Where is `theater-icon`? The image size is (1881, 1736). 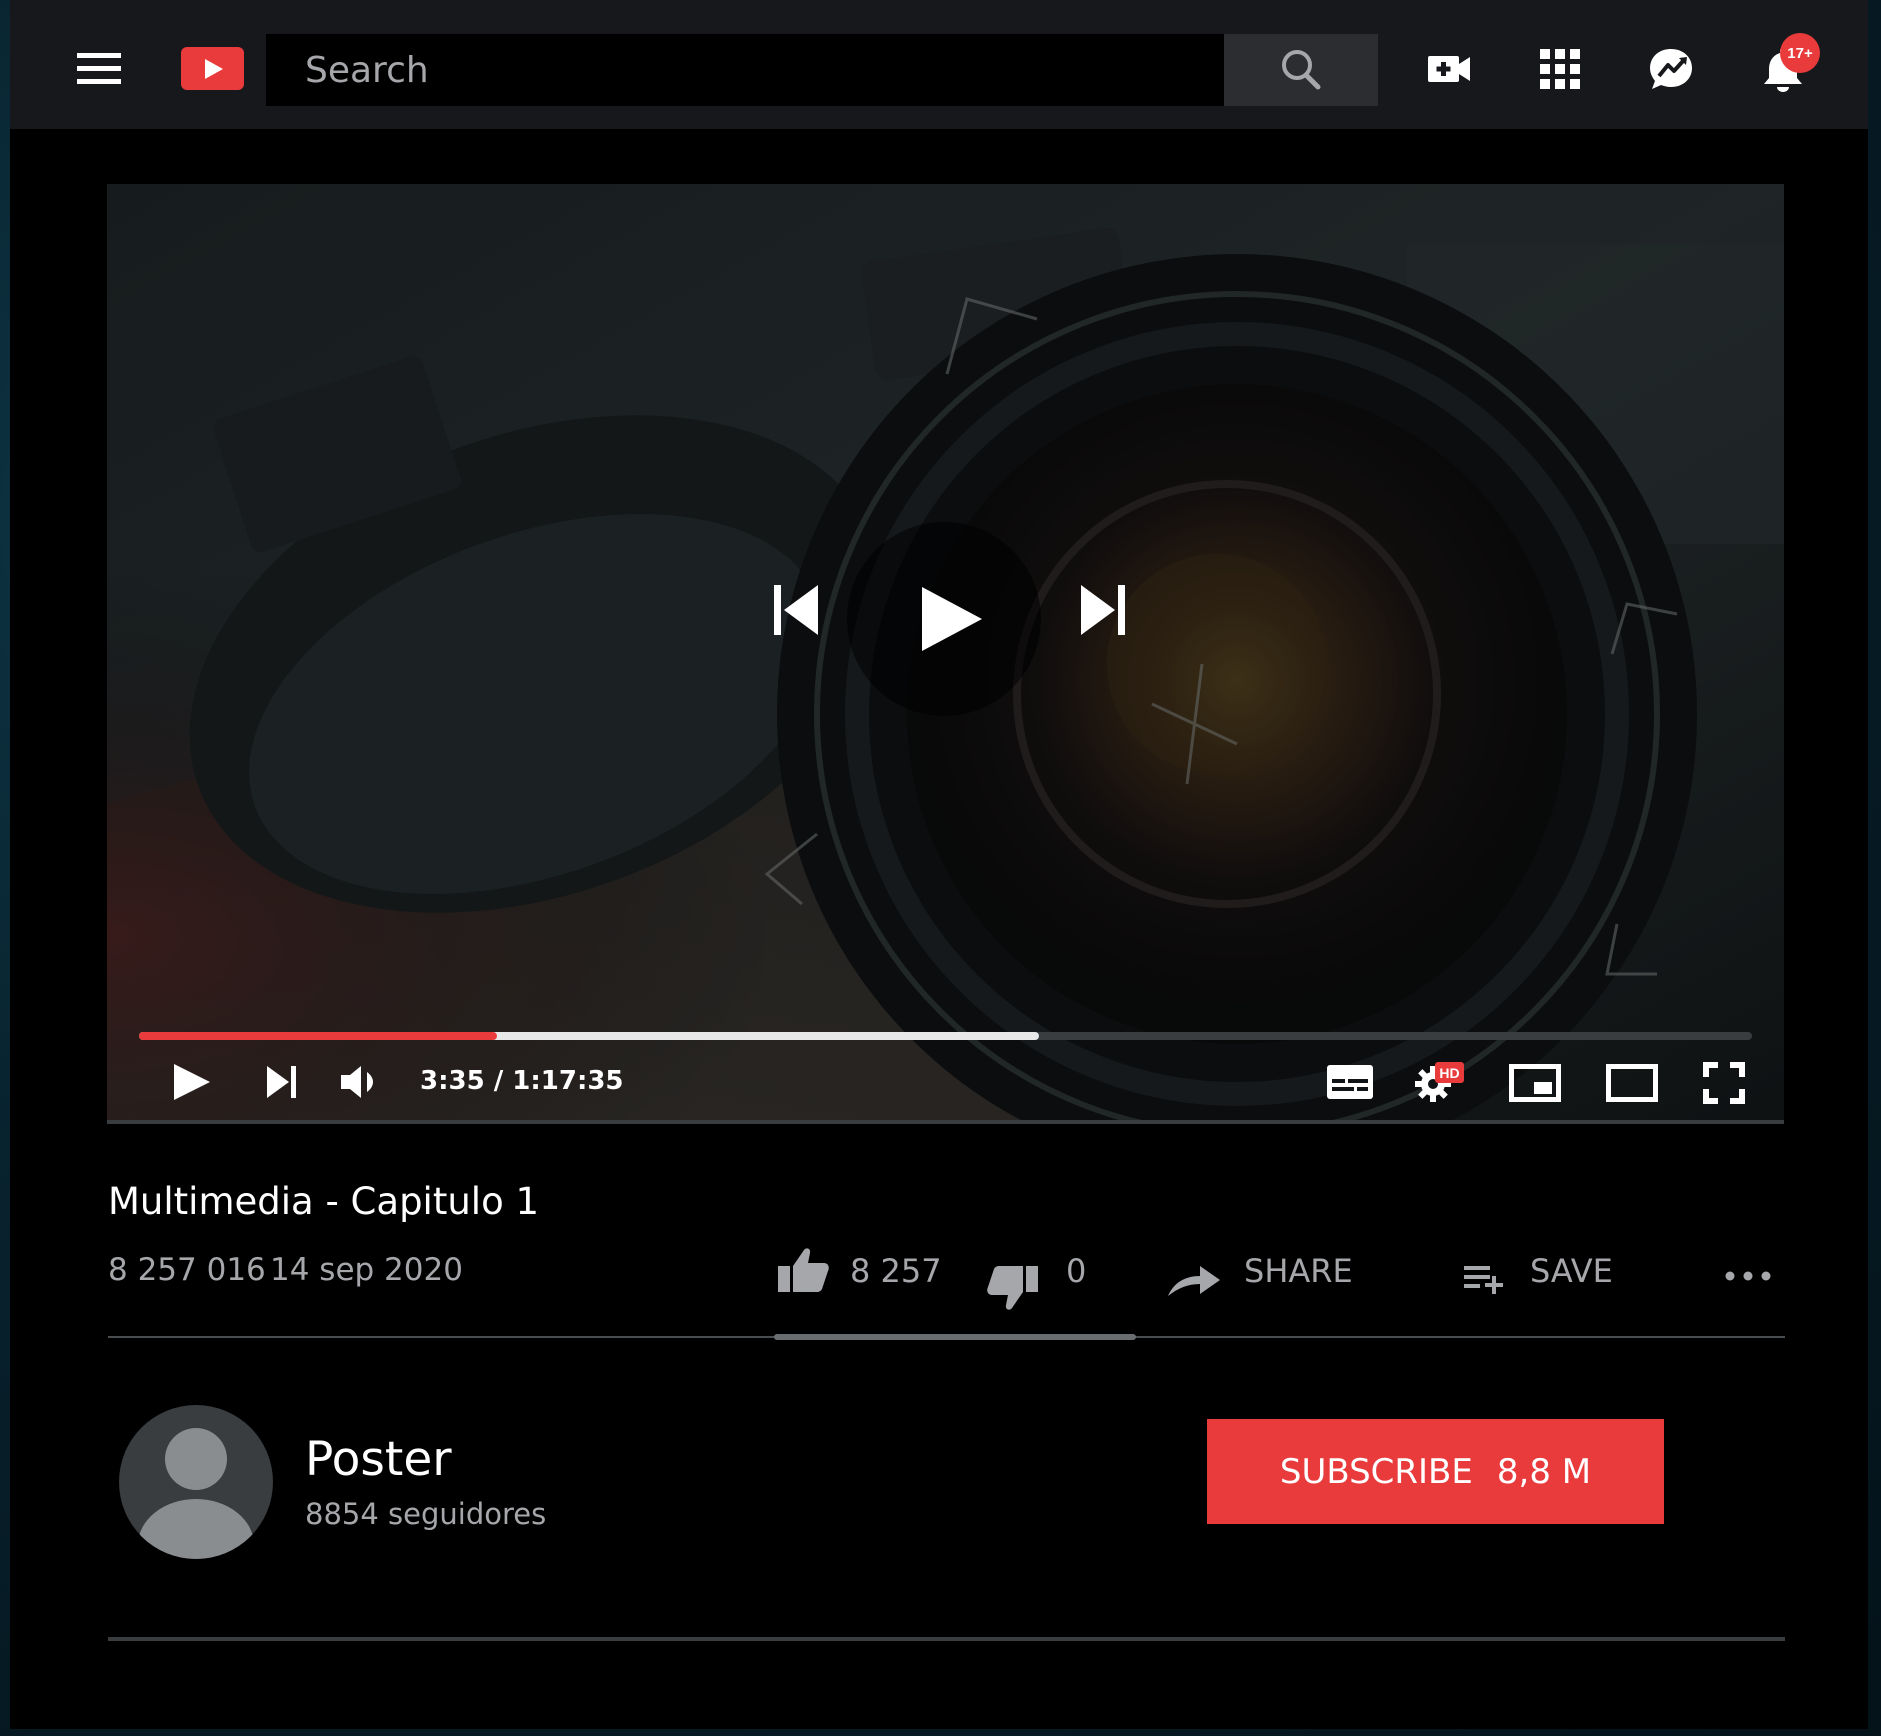 theater-icon is located at coordinates (1632, 1083).